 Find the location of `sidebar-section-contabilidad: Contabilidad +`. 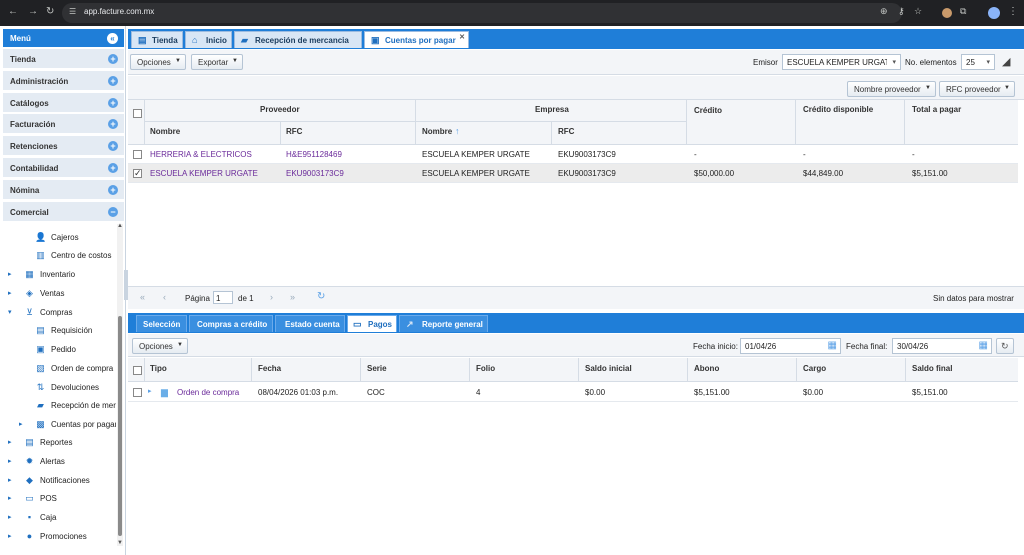

sidebar-section-contabilidad: Contabilidad + is located at coordinates (63, 168).